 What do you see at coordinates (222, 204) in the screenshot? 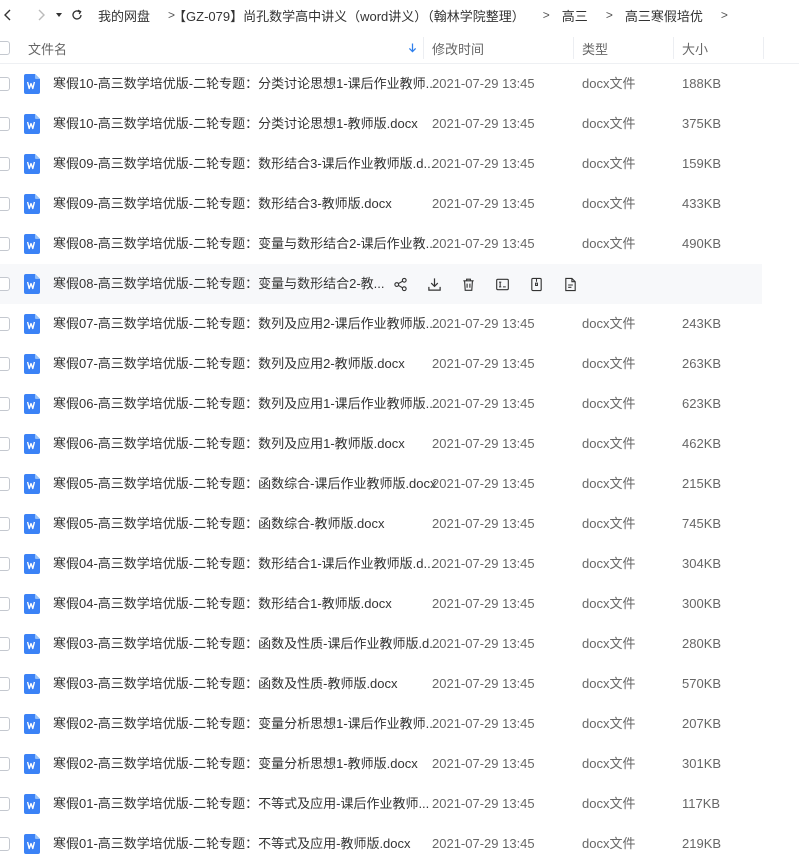
I see `file-name: 寒假09-高三数学培优版-二轮专题：数形结合3-教师版.docx` at bounding box center [222, 204].